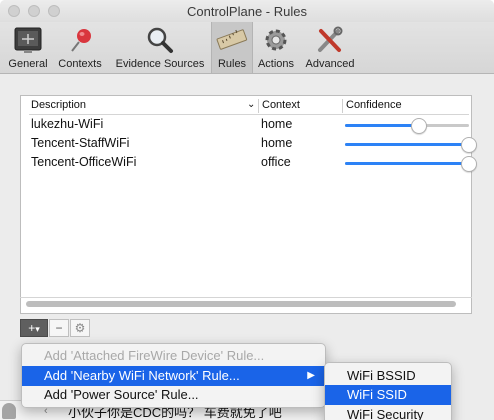  Describe the element at coordinates (9, 411) in the screenshot. I see `avatar` at that location.